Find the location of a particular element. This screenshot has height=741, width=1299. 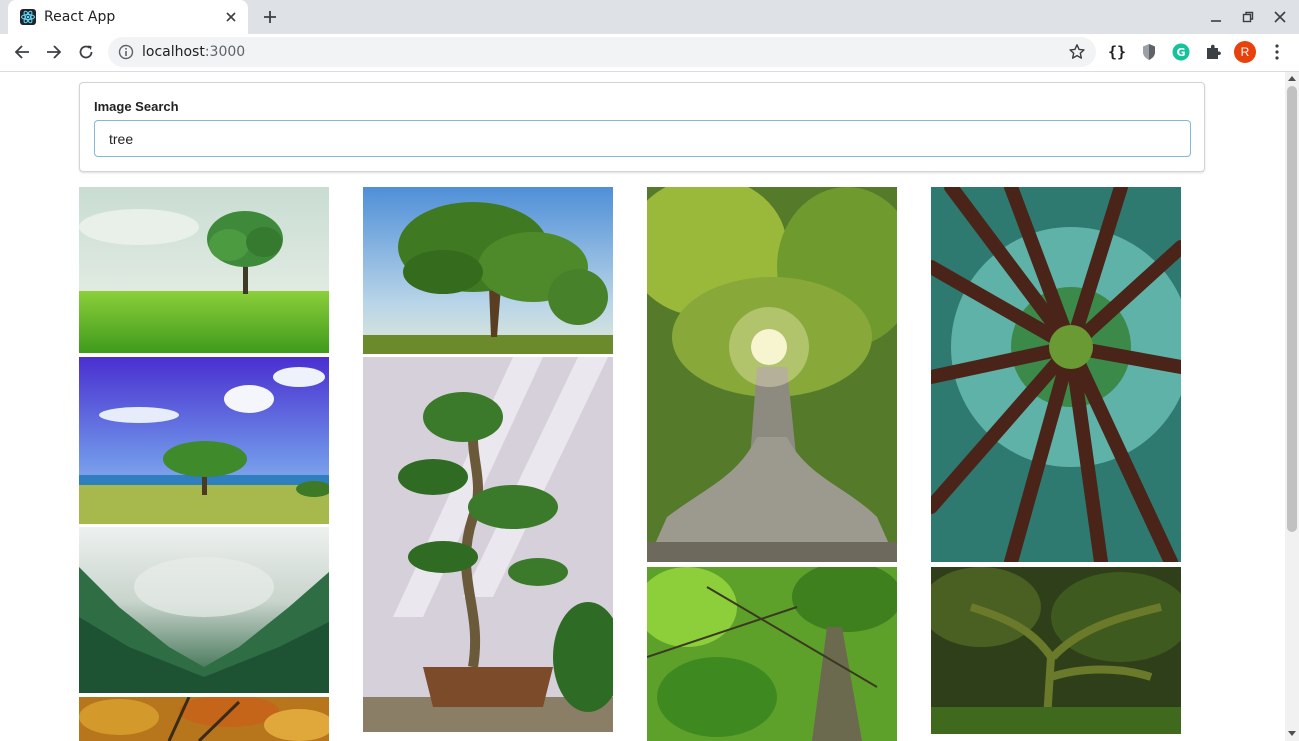

arrow-left-icon is located at coordinates (22, 52).